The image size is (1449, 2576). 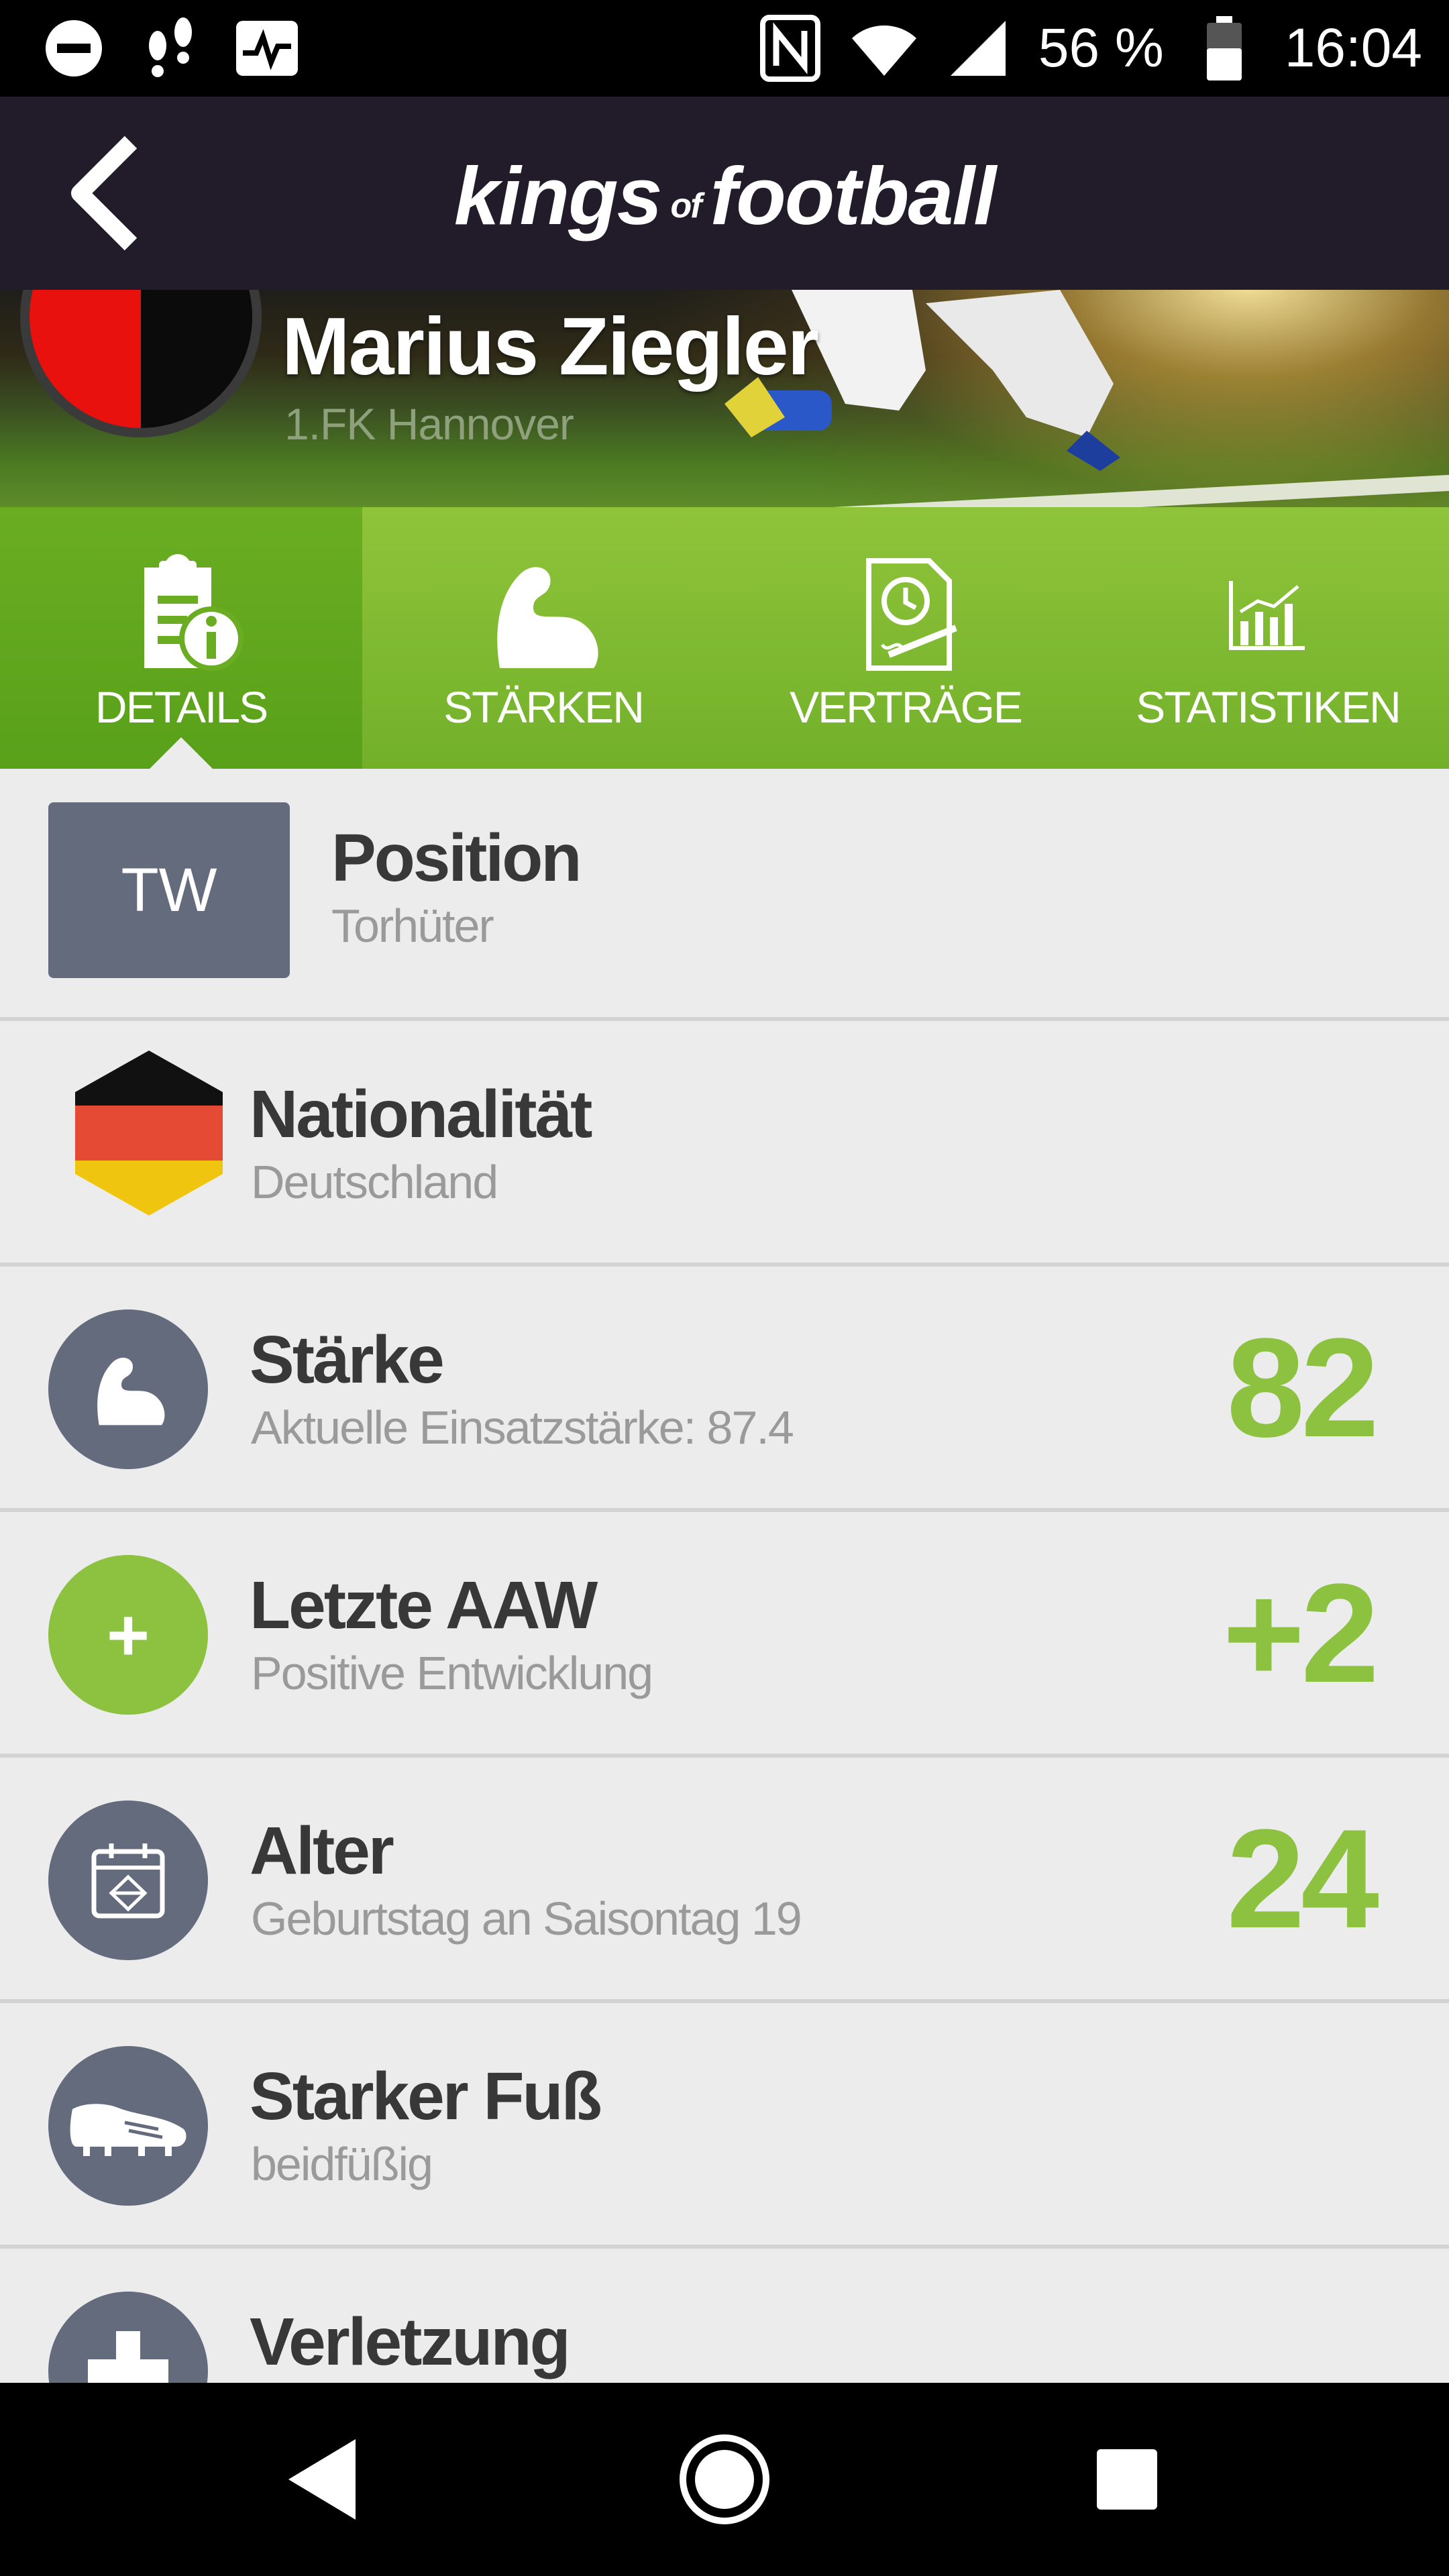 What do you see at coordinates (128, 2337) in the screenshot?
I see `medical-cross-icon` at bounding box center [128, 2337].